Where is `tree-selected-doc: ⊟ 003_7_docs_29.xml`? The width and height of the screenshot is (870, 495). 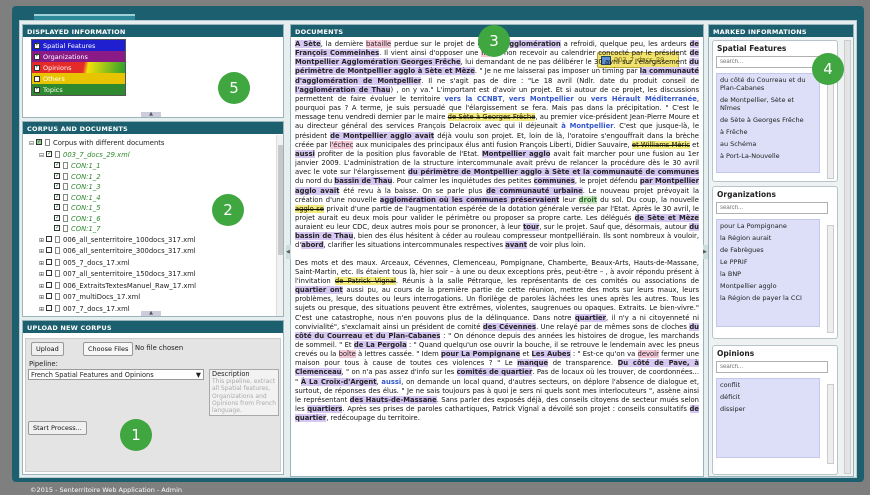 tree-selected-doc: ⊟ 003_7_docs_29.xml is located at coordinates (155, 156).